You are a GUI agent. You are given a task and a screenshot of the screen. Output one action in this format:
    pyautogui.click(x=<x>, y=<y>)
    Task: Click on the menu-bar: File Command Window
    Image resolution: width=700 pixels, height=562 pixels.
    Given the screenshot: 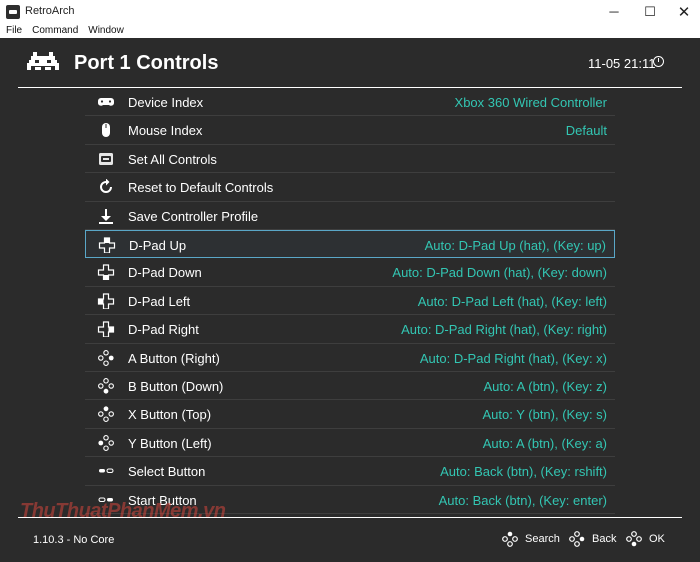 What is the action you would take?
    pyautogui.click(x=350, y=30)
    